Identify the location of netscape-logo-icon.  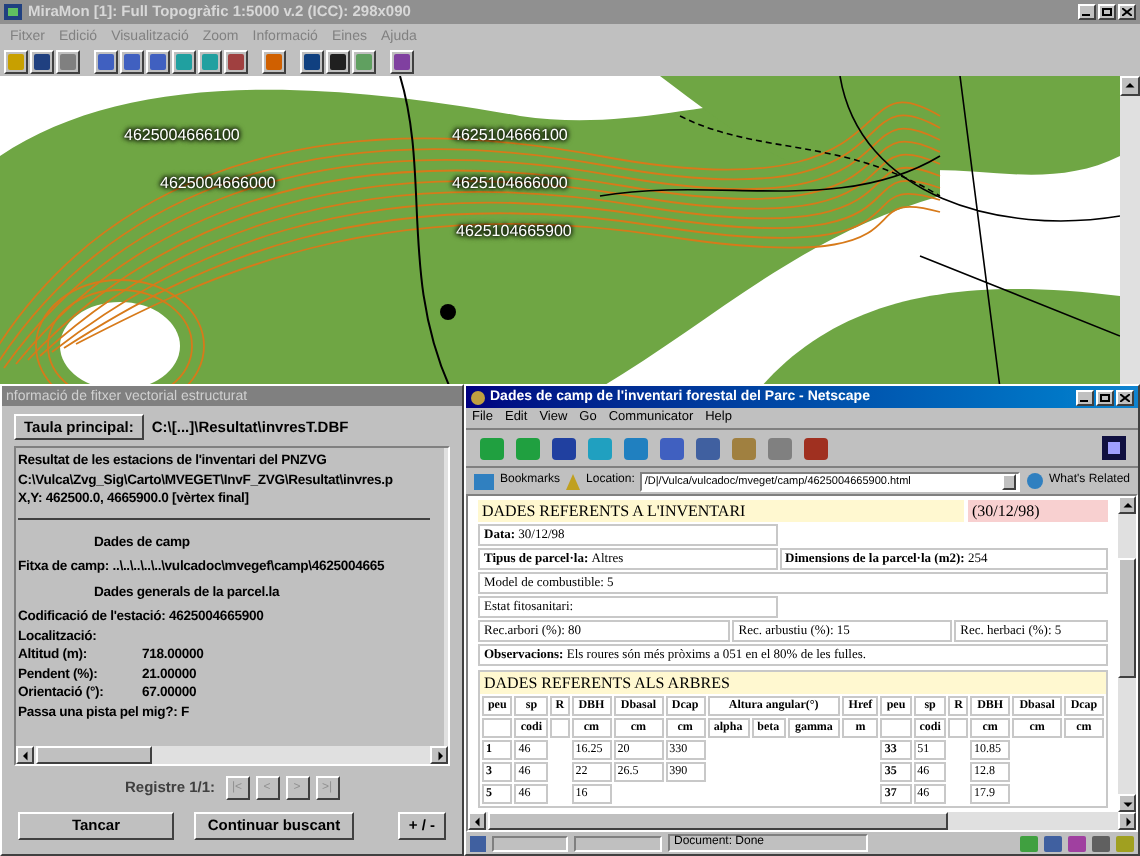
(1114, 448).